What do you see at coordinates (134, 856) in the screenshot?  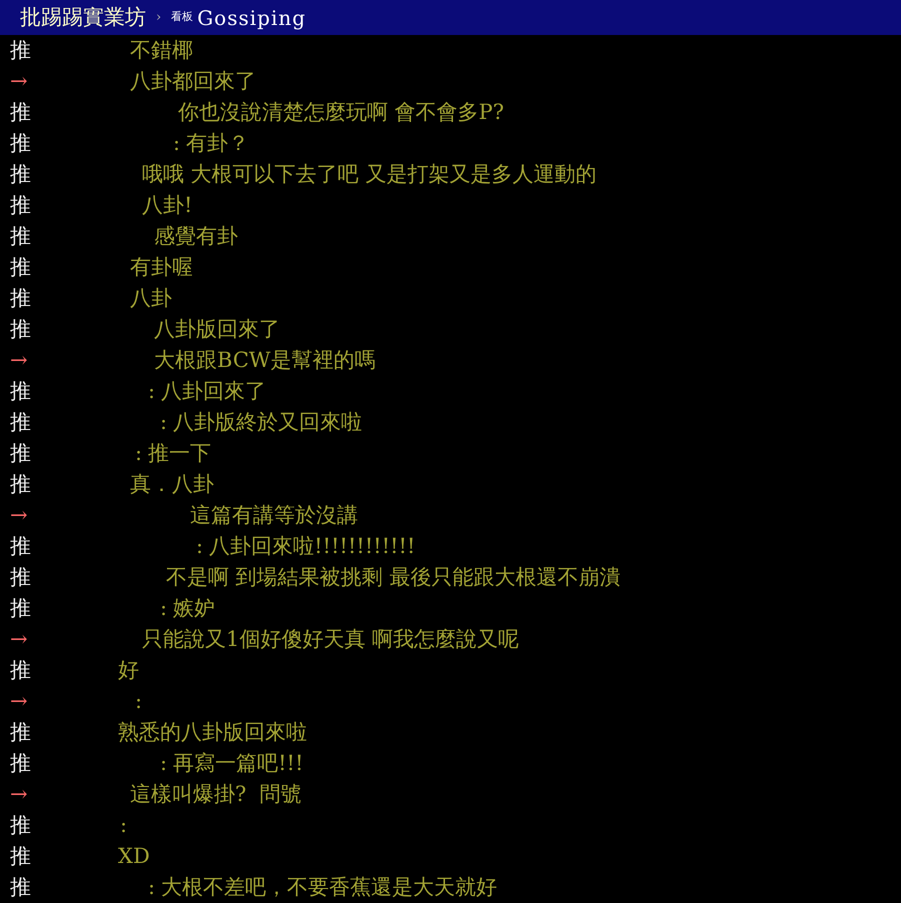 I see `push-content: XD` at bounding box center [134, 856].